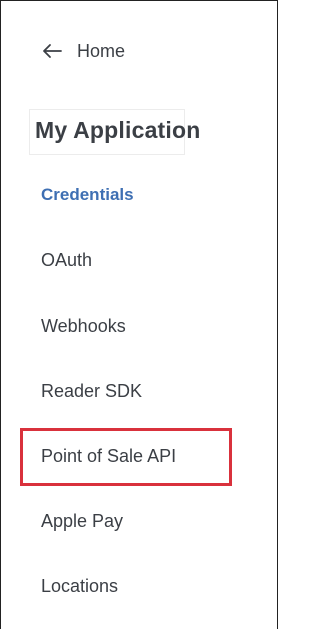 The image size is (320, 629). Describe the element at coordinates (52, 51) in the screenshot. I see `arrow-left-icon` at that location.